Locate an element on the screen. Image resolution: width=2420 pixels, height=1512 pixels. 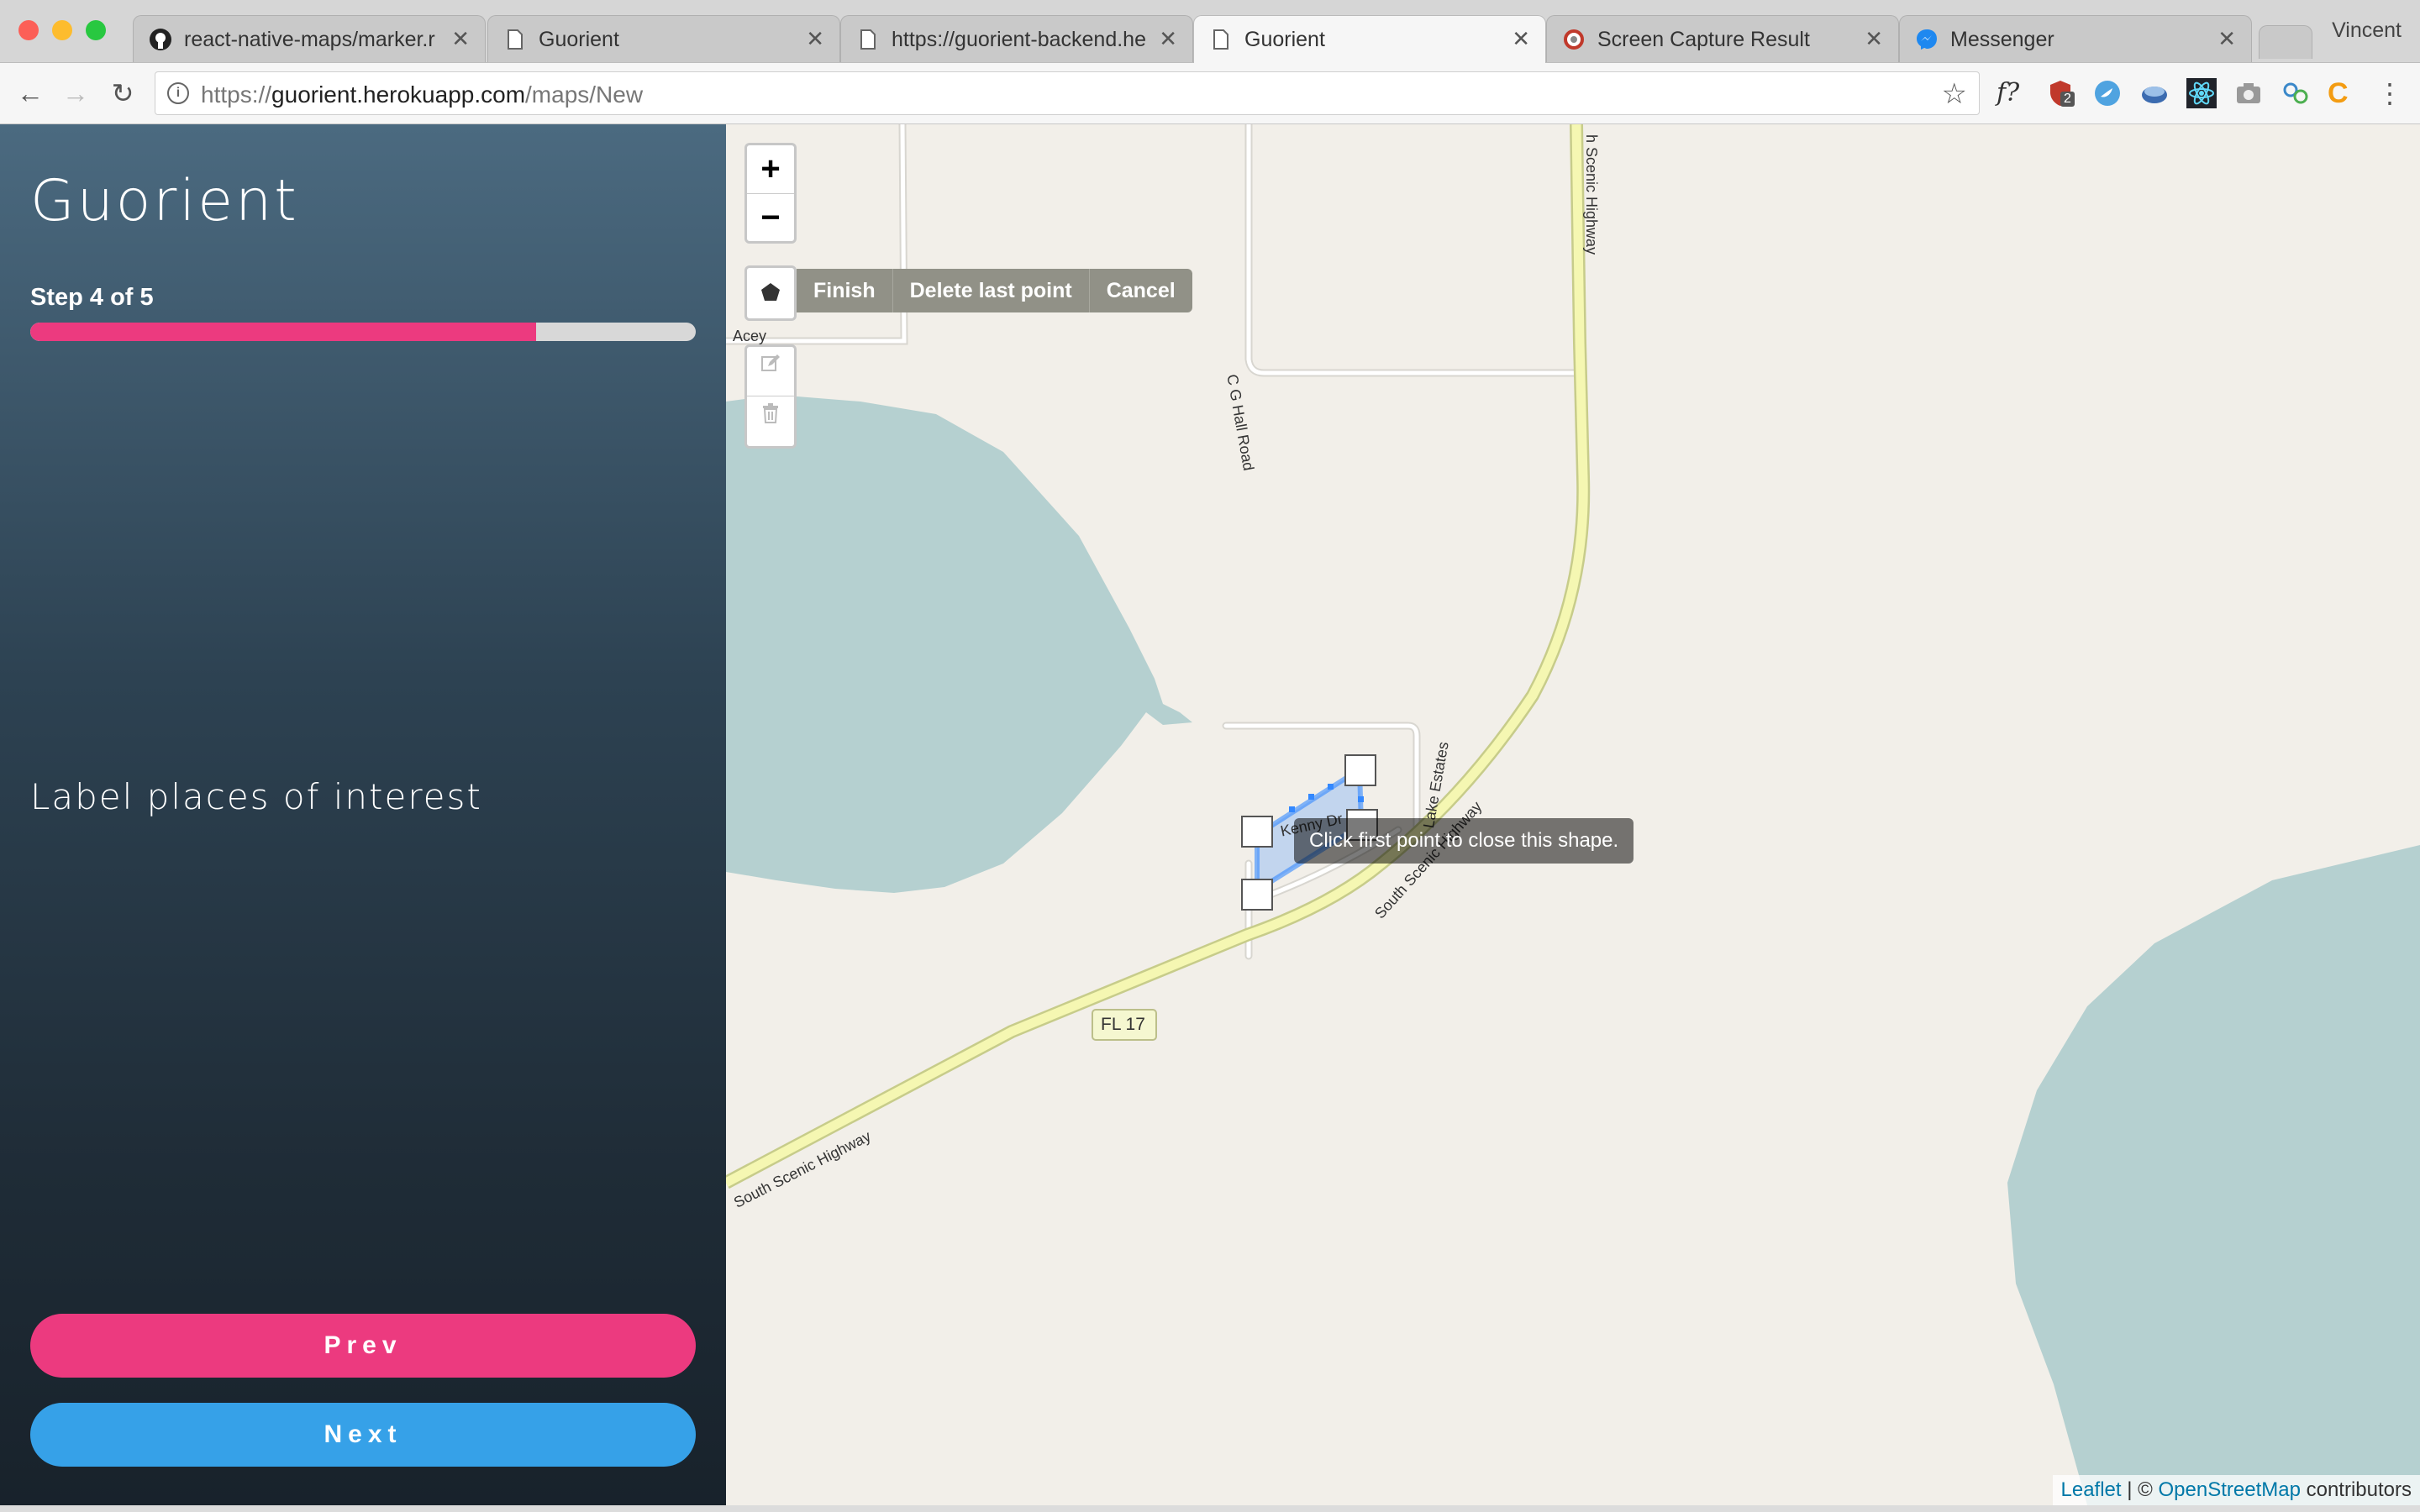
delete-last-point-button: Delete last point is located at coordinates (991, 290).